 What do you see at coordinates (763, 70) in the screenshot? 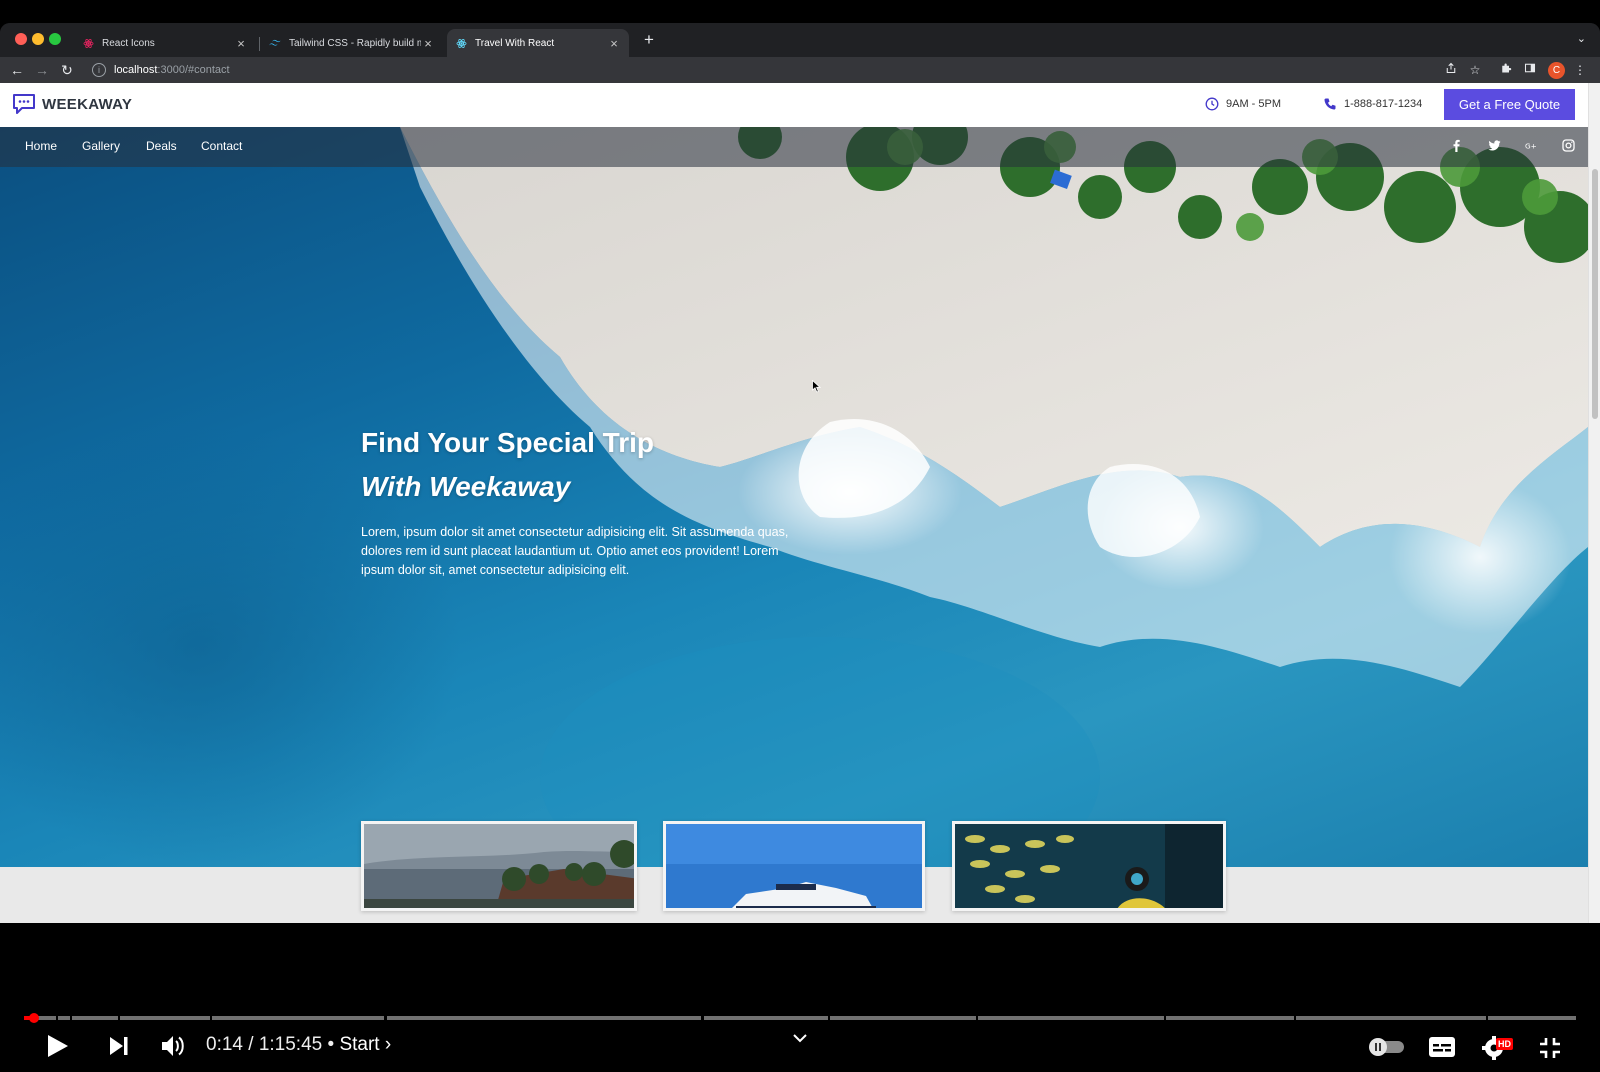
I see `address-bar: i localhost:3000/#contact` at bounding box center [763, 70].